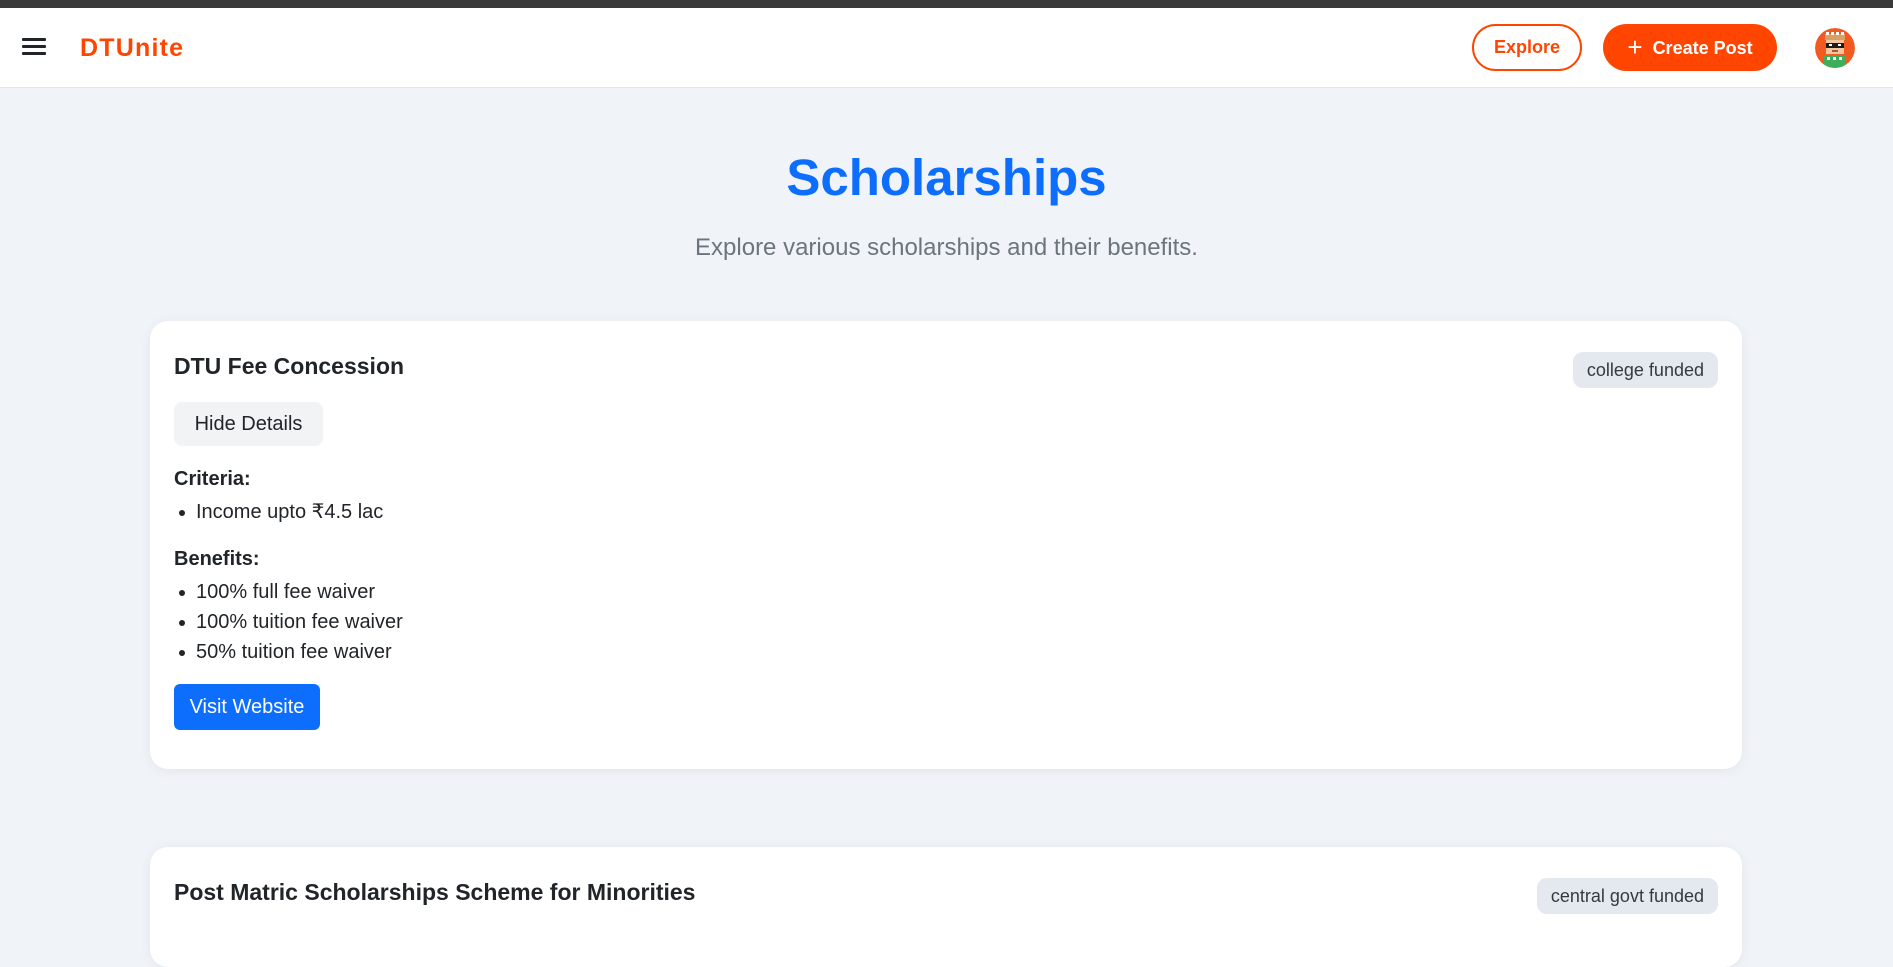 This screenshot has height=967, width=1893. Describe the element at coordinates (212, 479) in the screenshot. I see `criteria-heading: Criteria:` at that location.